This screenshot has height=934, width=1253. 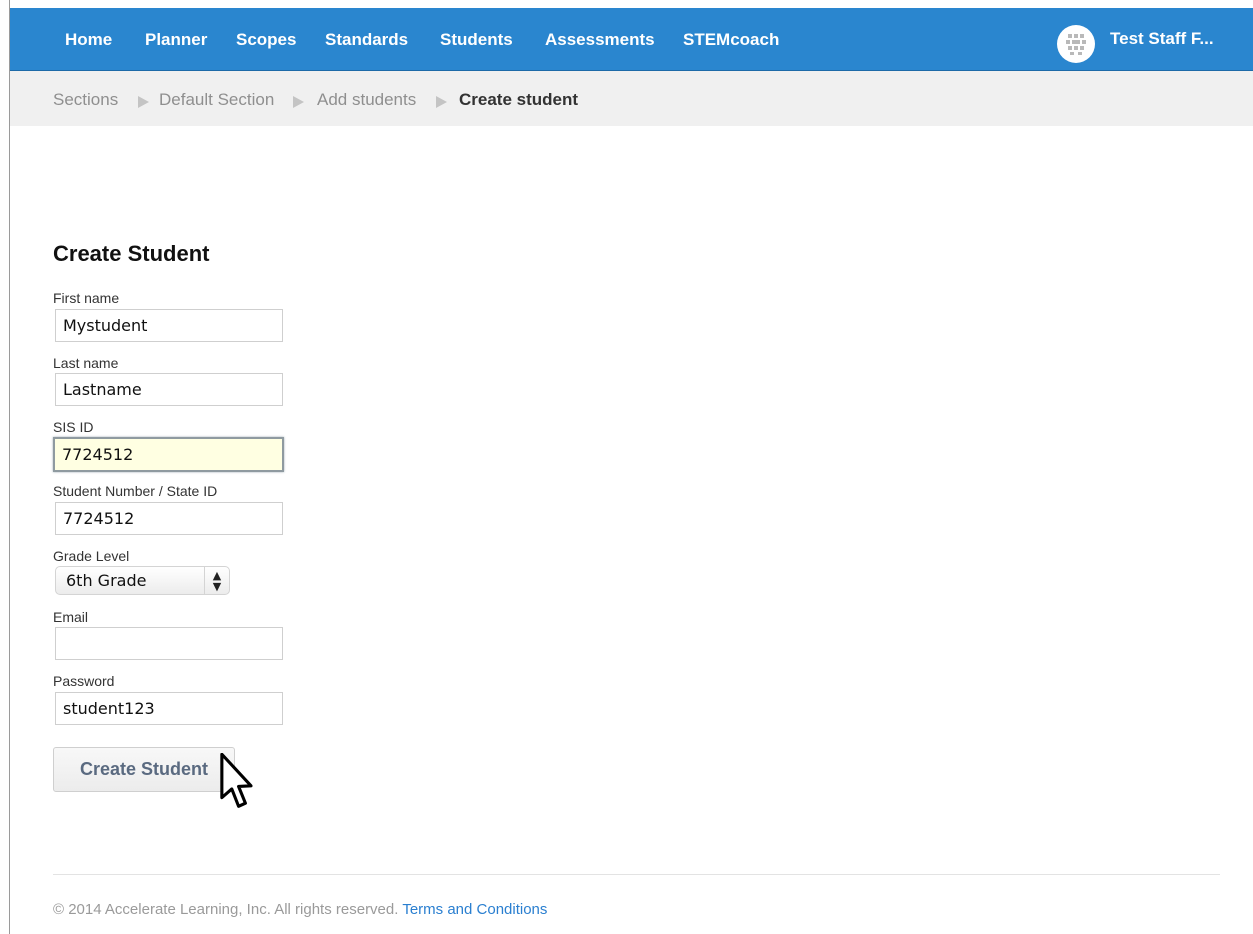 I want to click on create-student-button: Create Student, so click(x=144, y=769).